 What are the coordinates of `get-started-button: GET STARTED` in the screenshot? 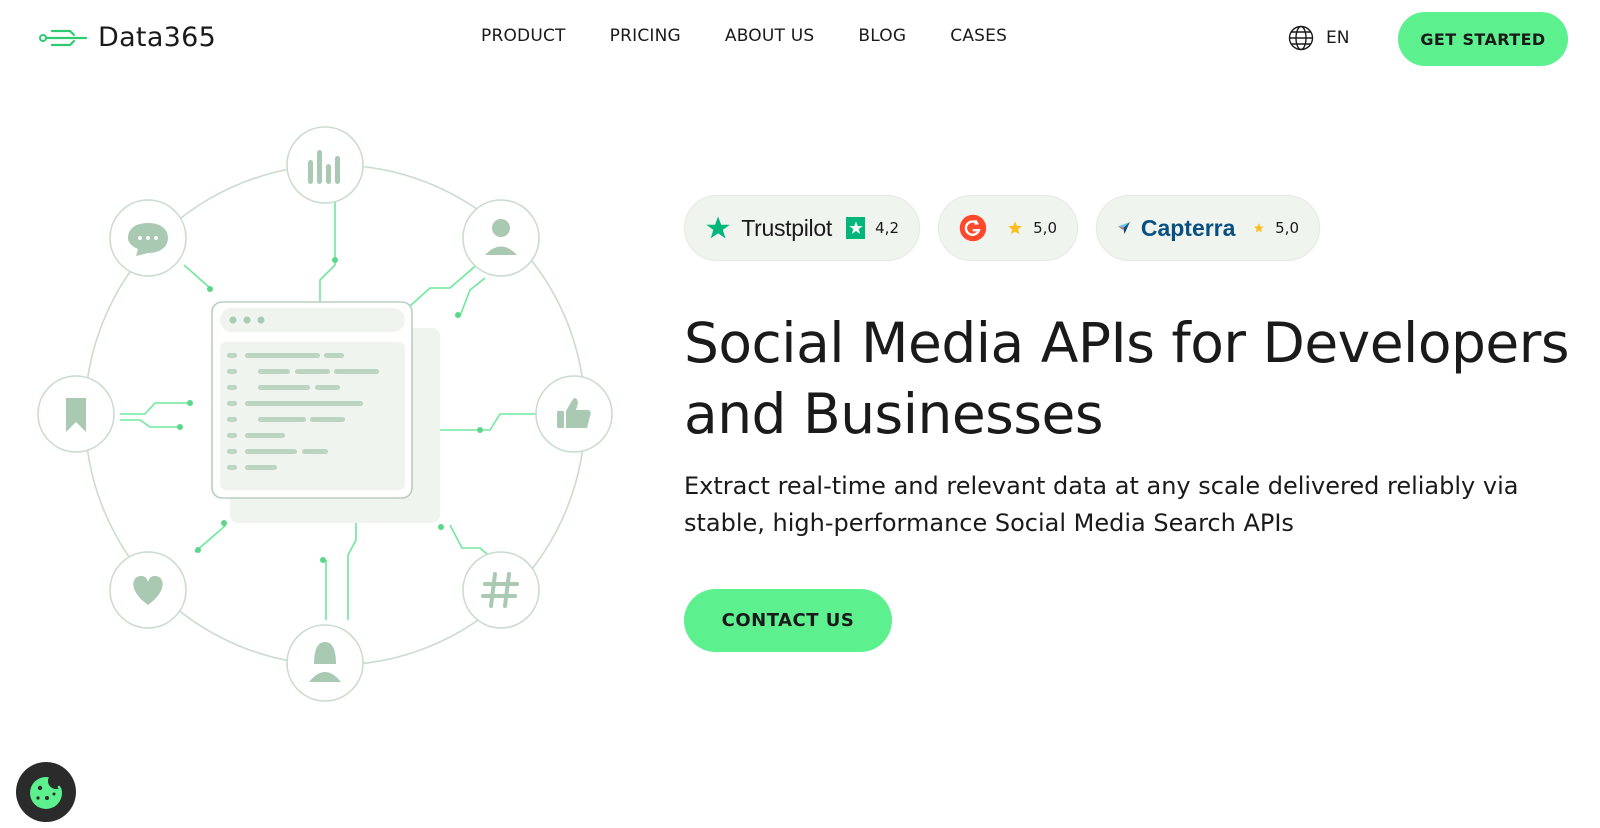 It's located at (1483, 39).